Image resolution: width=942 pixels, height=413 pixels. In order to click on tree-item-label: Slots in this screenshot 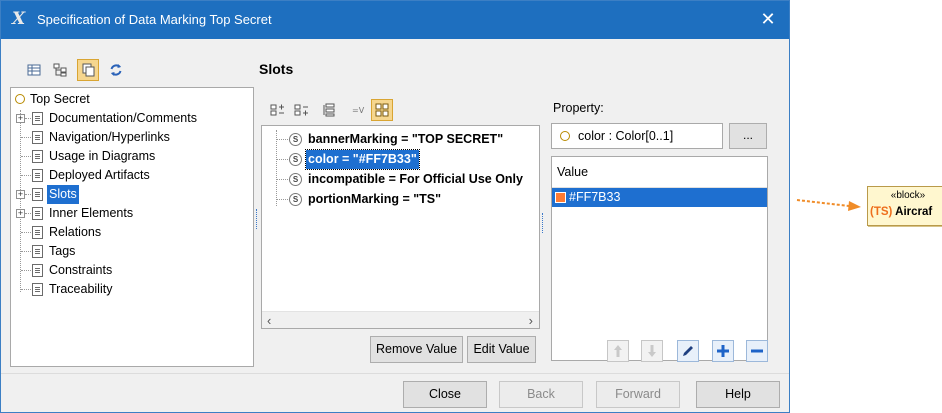, I will do `click(63, 194)`.